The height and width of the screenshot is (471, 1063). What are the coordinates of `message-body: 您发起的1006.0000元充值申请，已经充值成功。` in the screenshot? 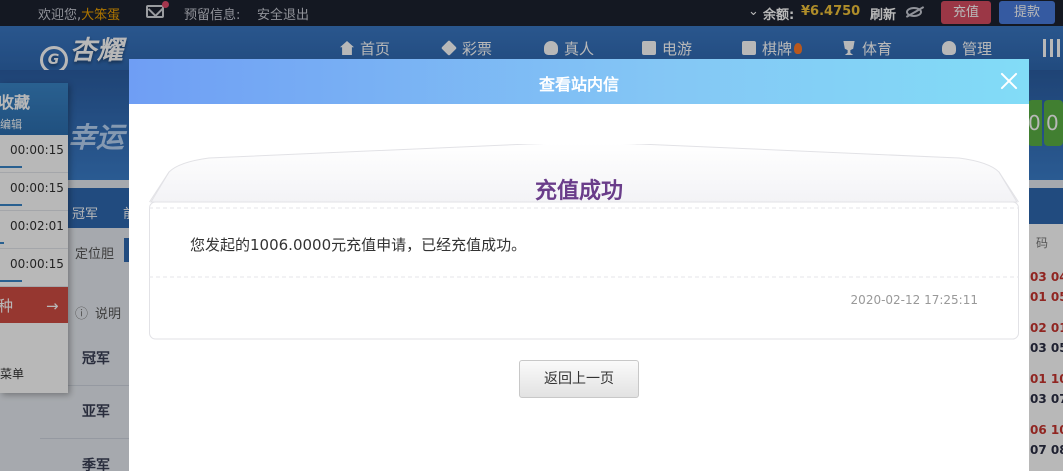 It's located at (358, 245).